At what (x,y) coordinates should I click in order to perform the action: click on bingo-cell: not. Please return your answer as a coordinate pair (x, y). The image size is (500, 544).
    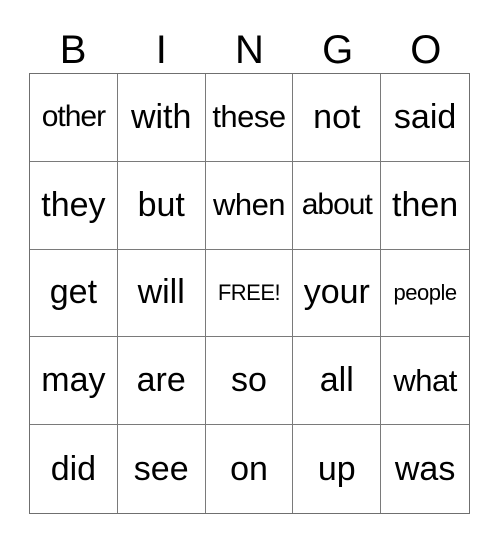
    Looking at the image, I should click on (337, 118).